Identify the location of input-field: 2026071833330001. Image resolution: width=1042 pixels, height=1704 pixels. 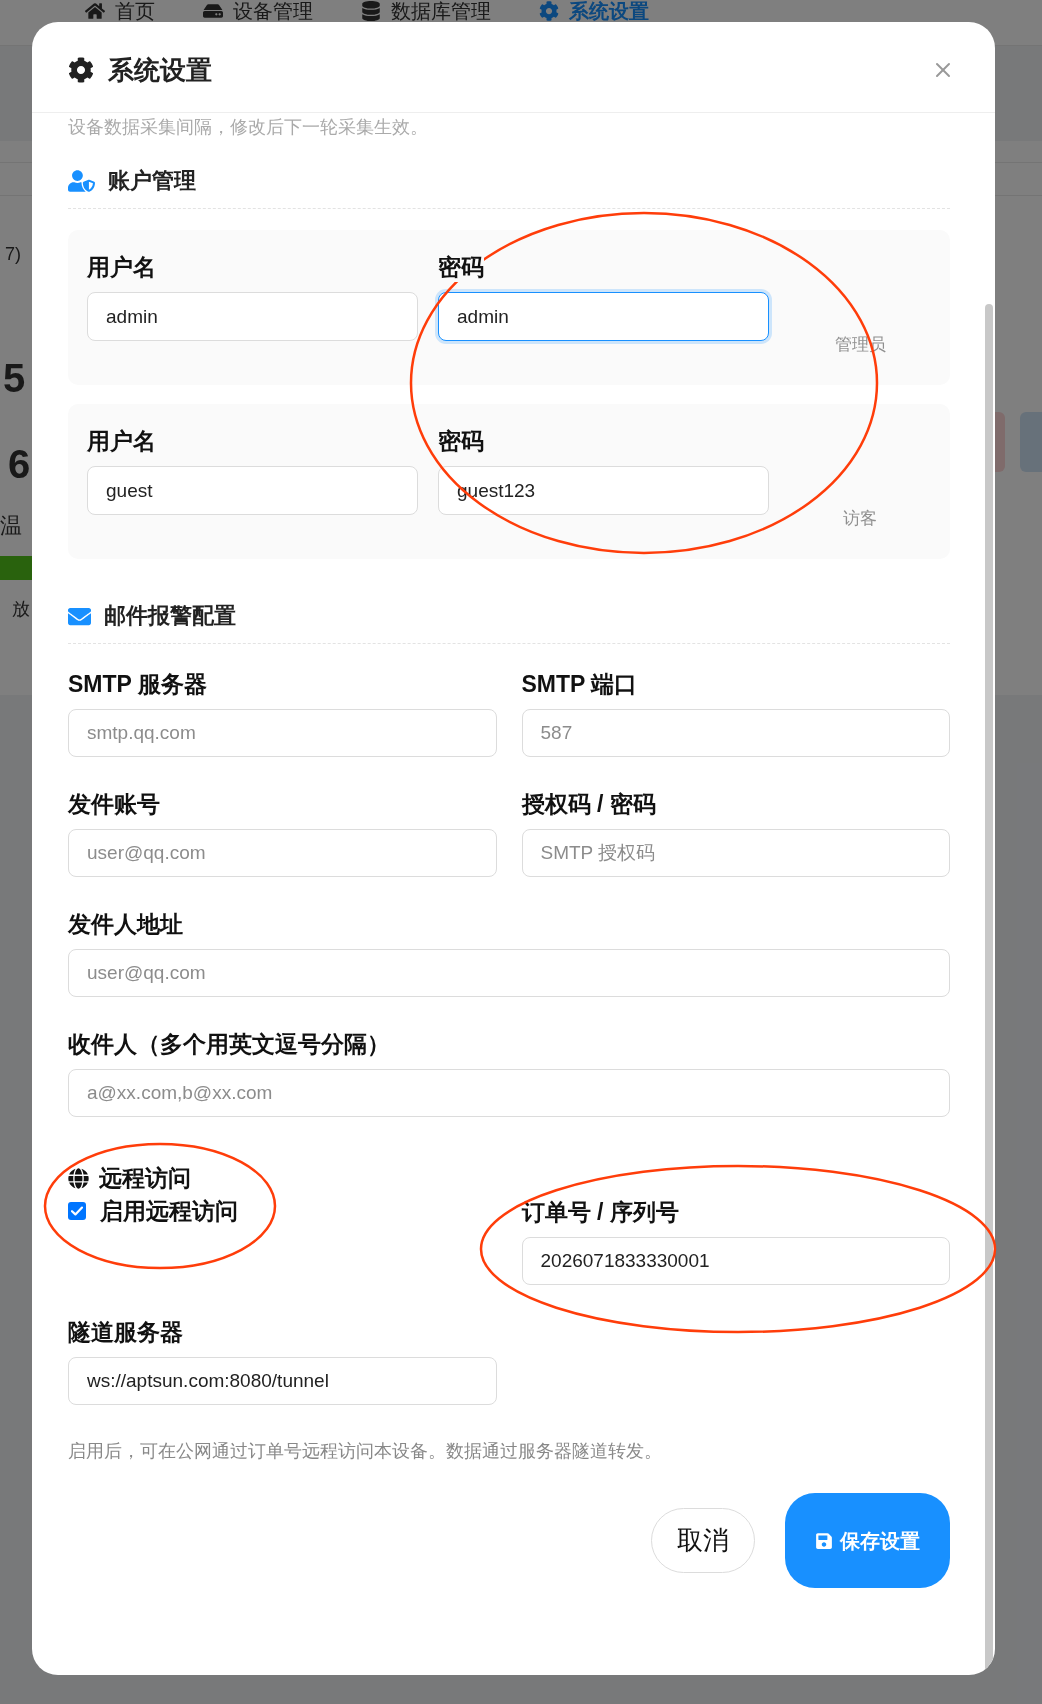
(735, 1261).